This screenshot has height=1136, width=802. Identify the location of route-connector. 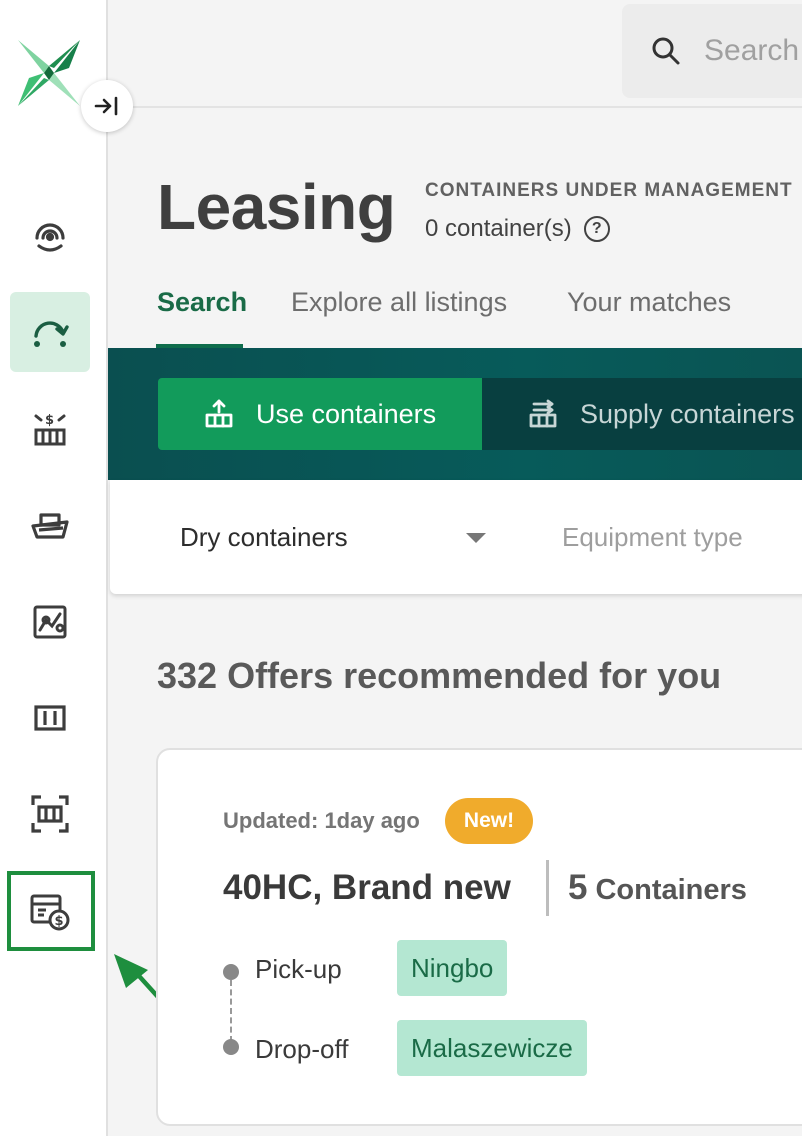
(231, 1011).